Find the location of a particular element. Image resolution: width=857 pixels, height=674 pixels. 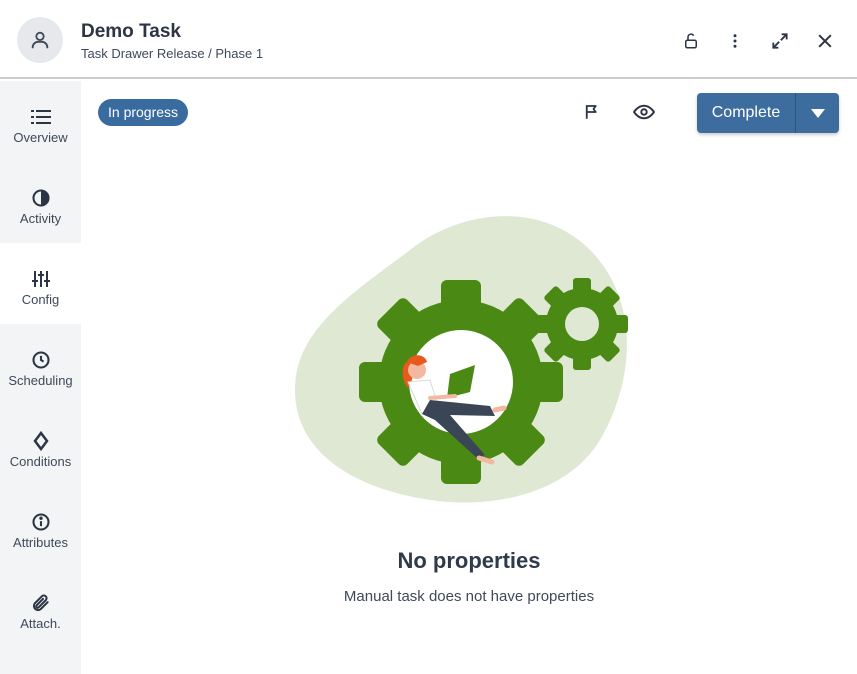

sidebar-item-attachments: Attach. is located at coordinates (40, 607).